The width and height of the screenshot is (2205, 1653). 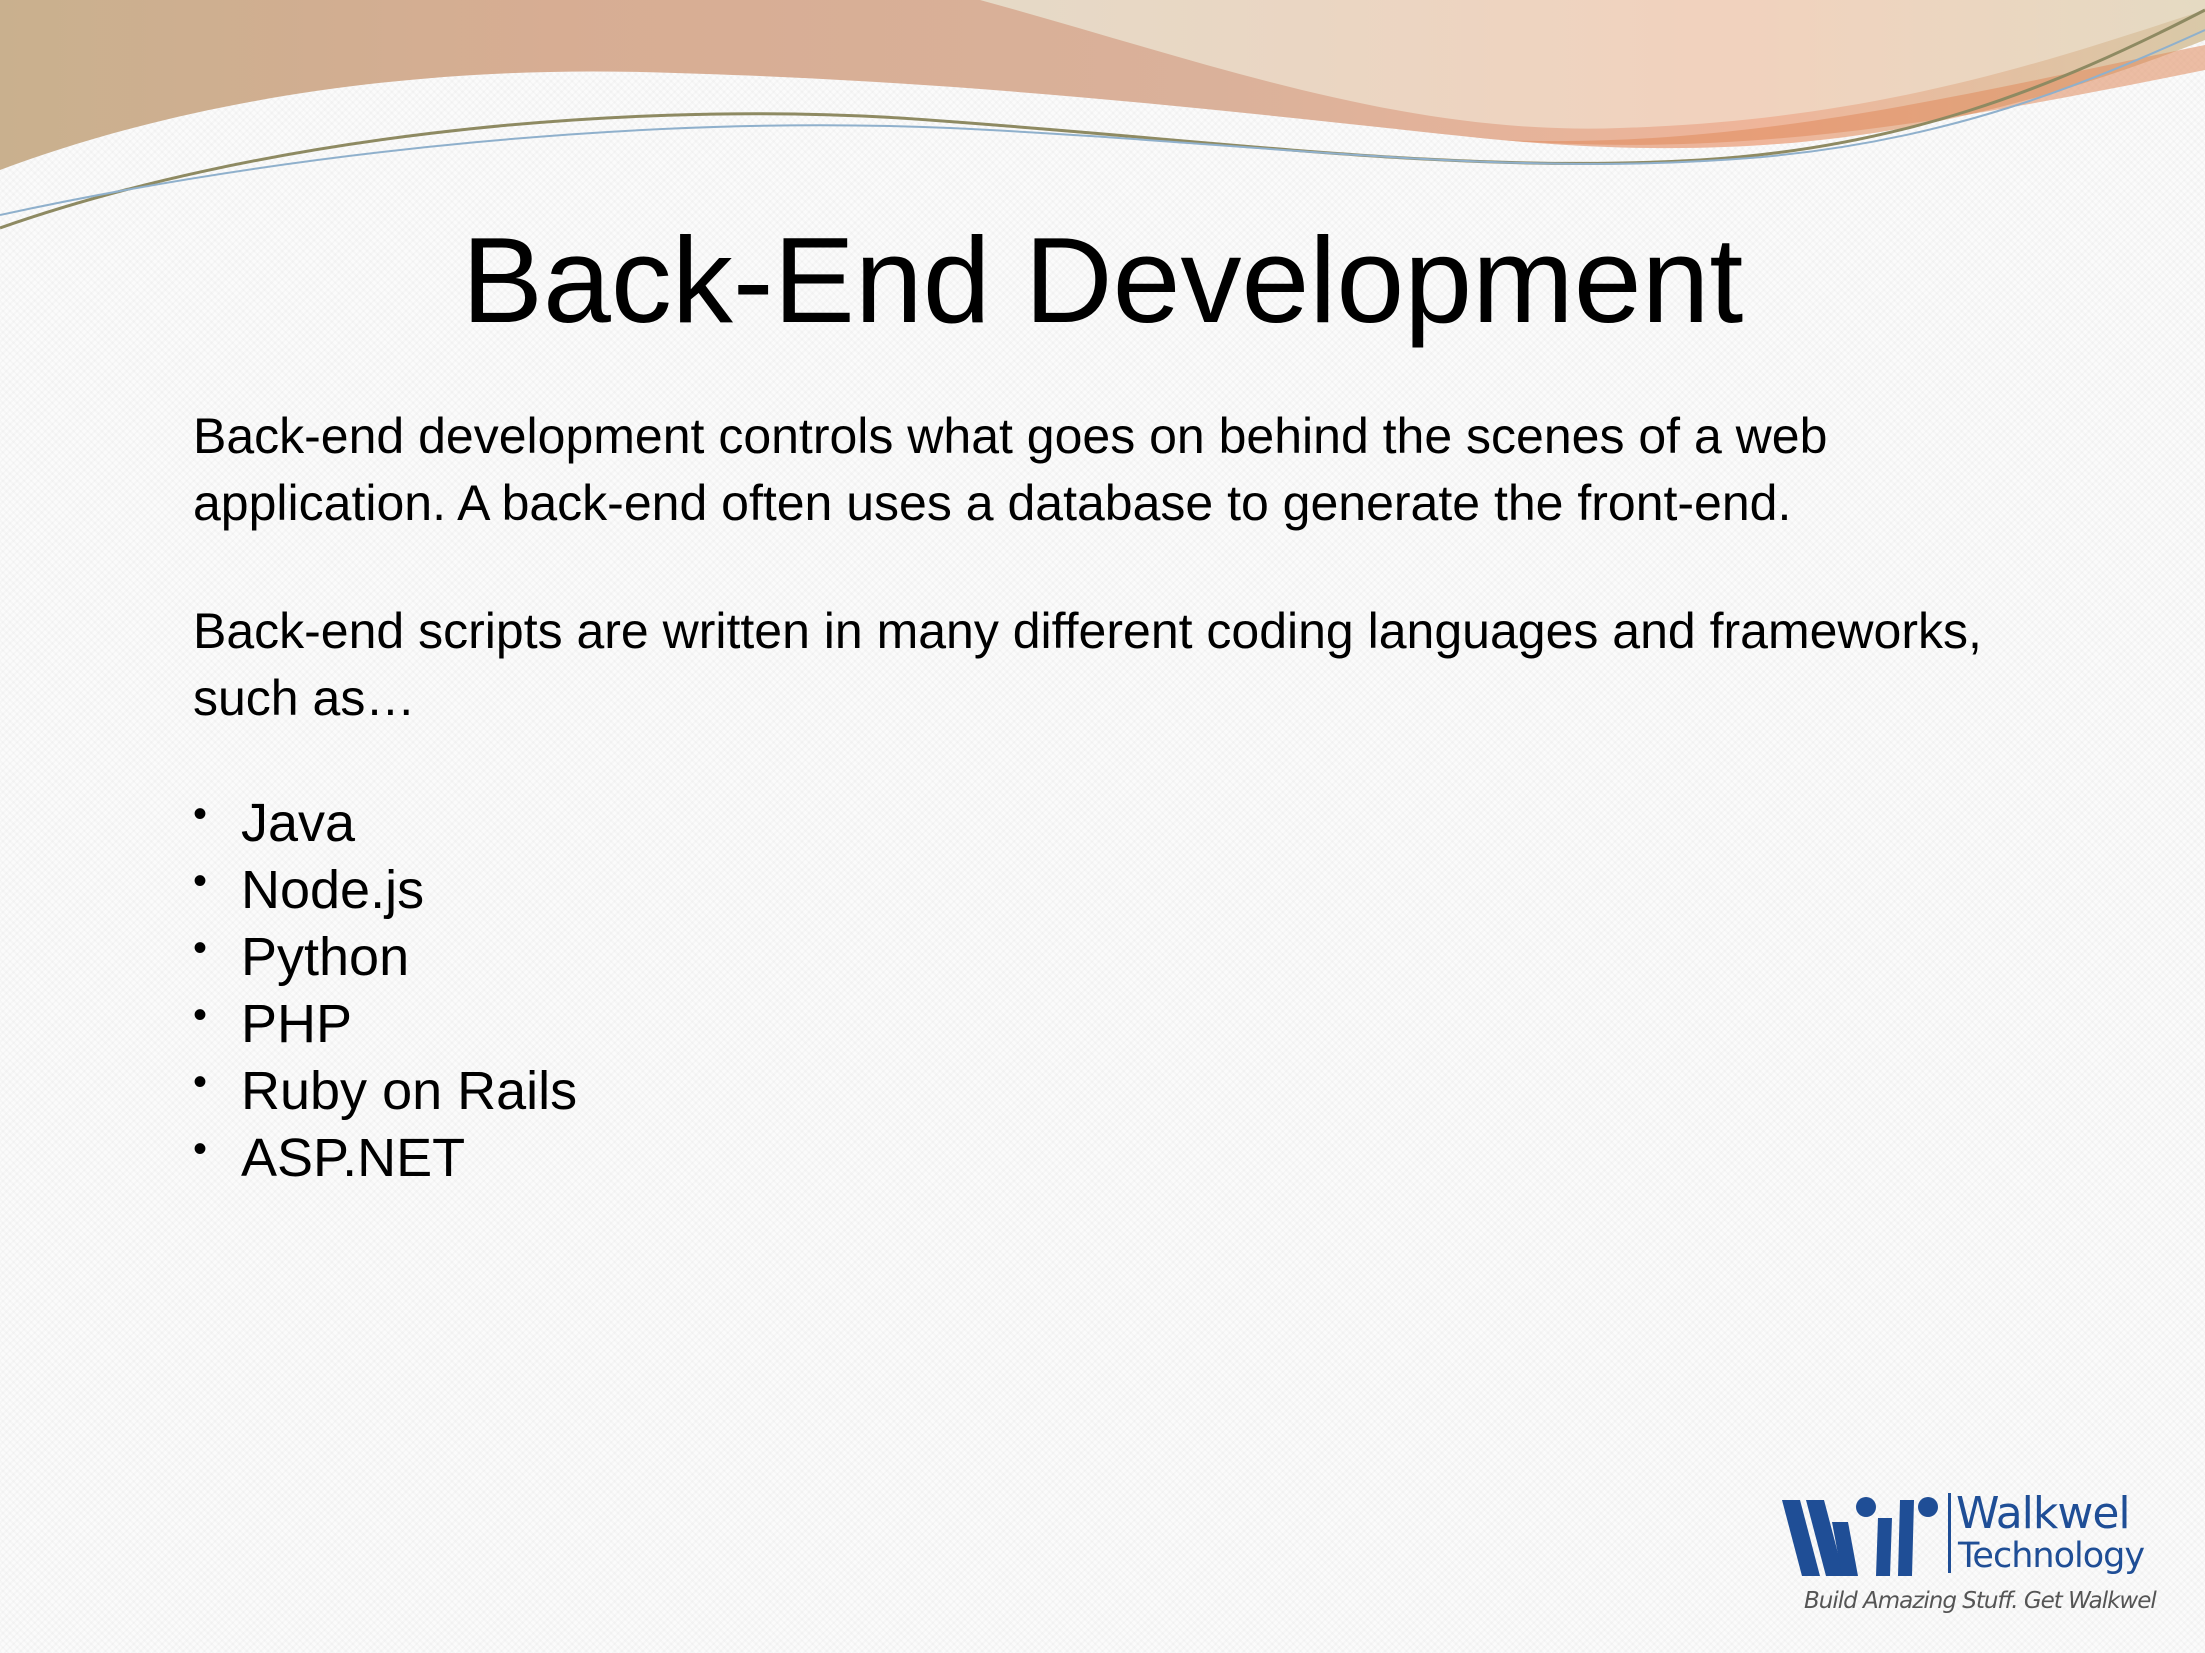 I want to click on list-item: • Node.js, so click(x=1103, y=890).